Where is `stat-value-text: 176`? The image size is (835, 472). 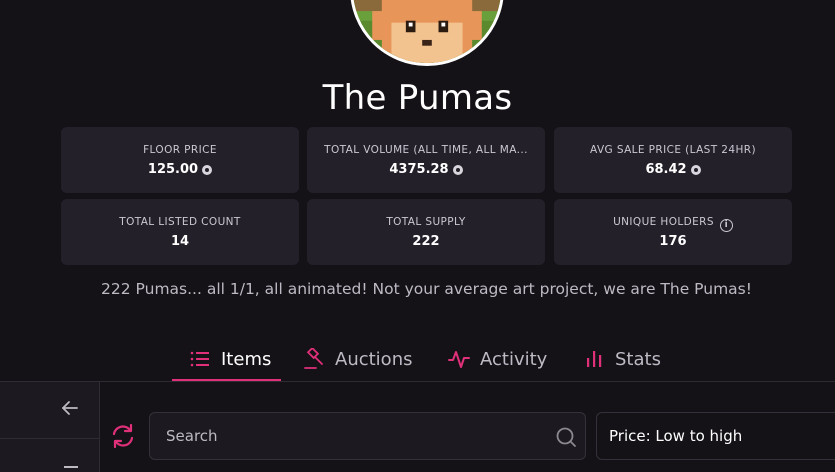 stat-value-text: 176 is located at coordinates (673, 241).